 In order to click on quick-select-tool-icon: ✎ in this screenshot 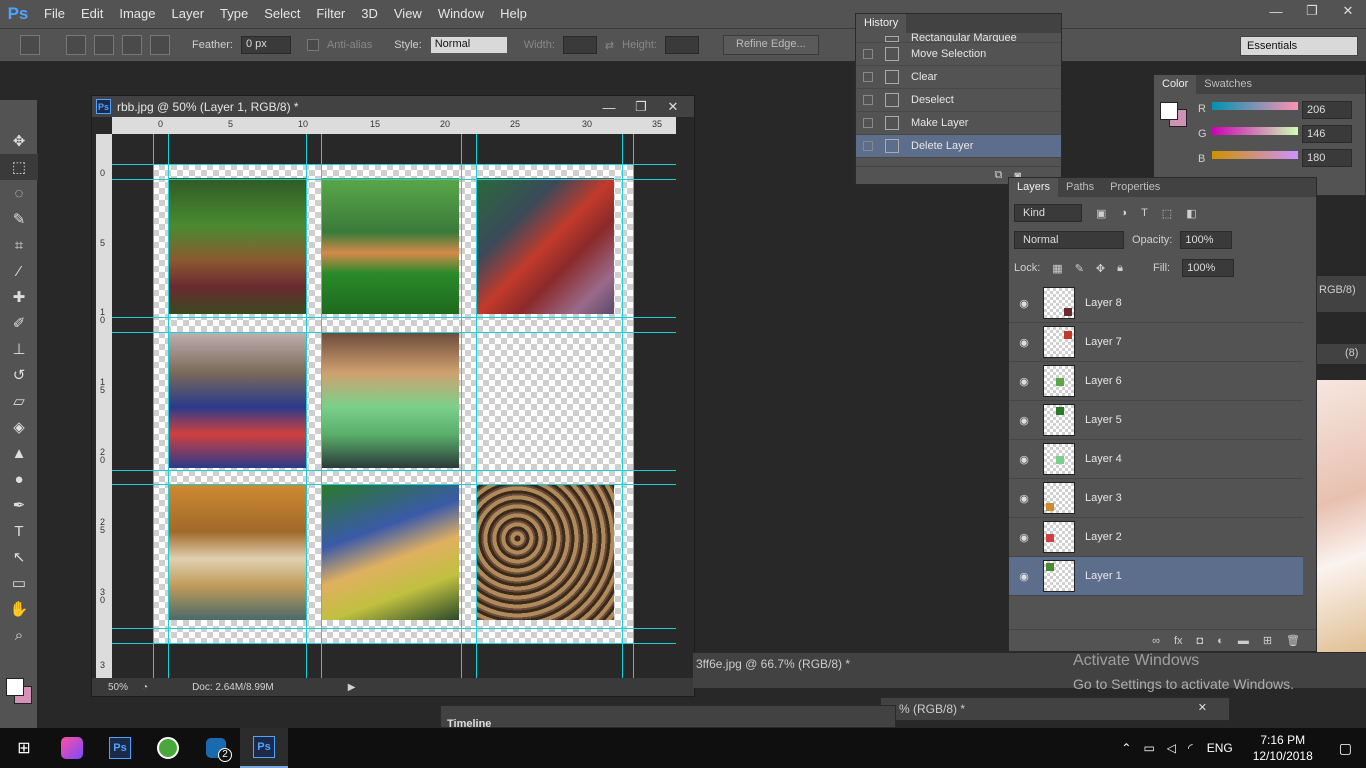, I will do `click(19, 219)`.